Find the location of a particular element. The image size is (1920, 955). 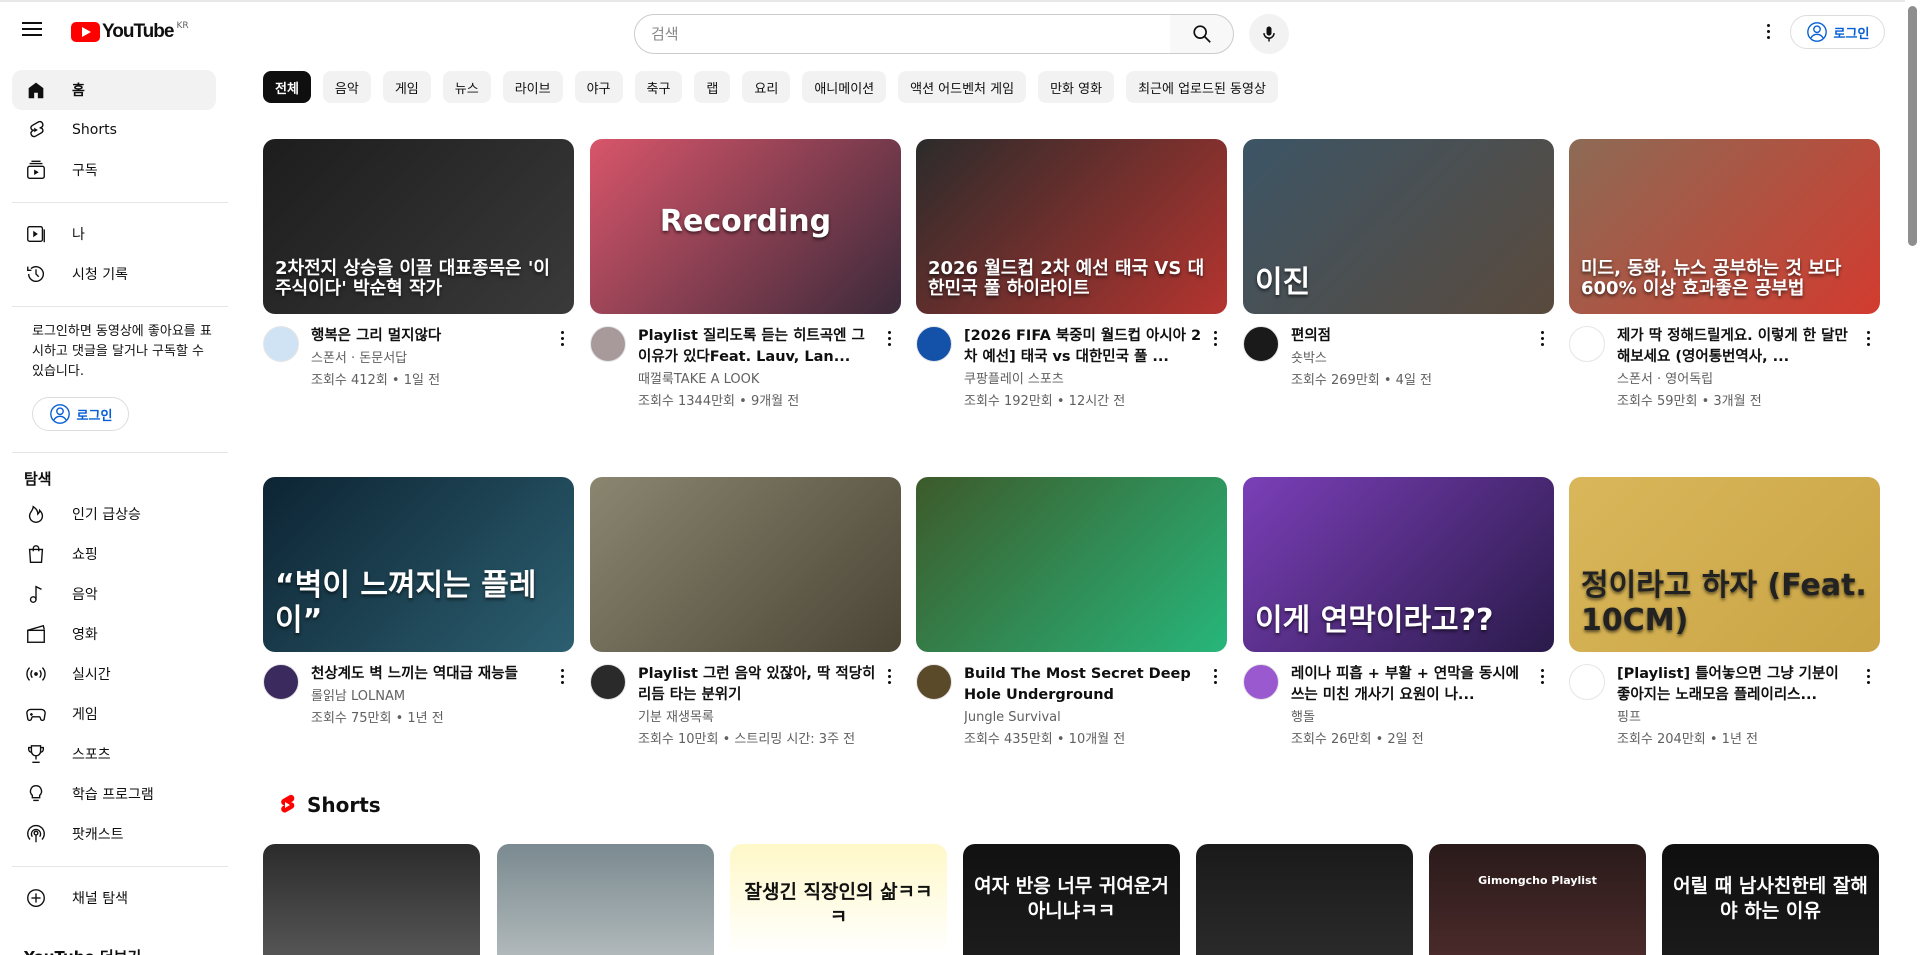

short-thumbnail: 어릴 때 남사친한테 잘해야 하는 이유 is located at coordinates (1770, 899).